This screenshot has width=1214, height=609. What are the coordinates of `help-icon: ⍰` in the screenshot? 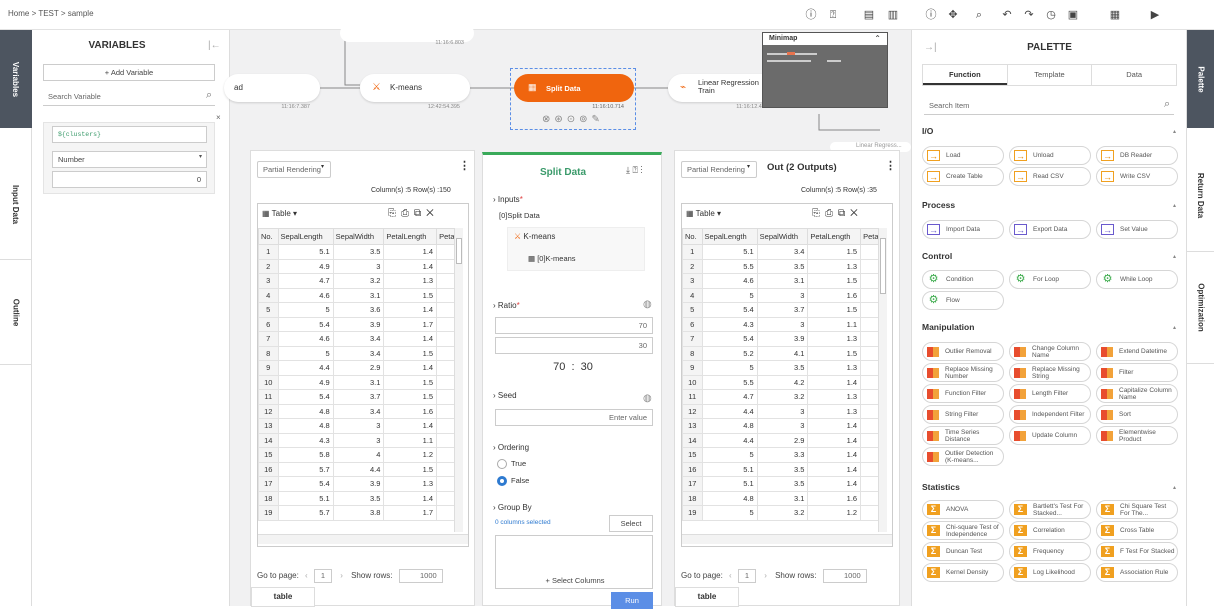 It's located at (833, 15).